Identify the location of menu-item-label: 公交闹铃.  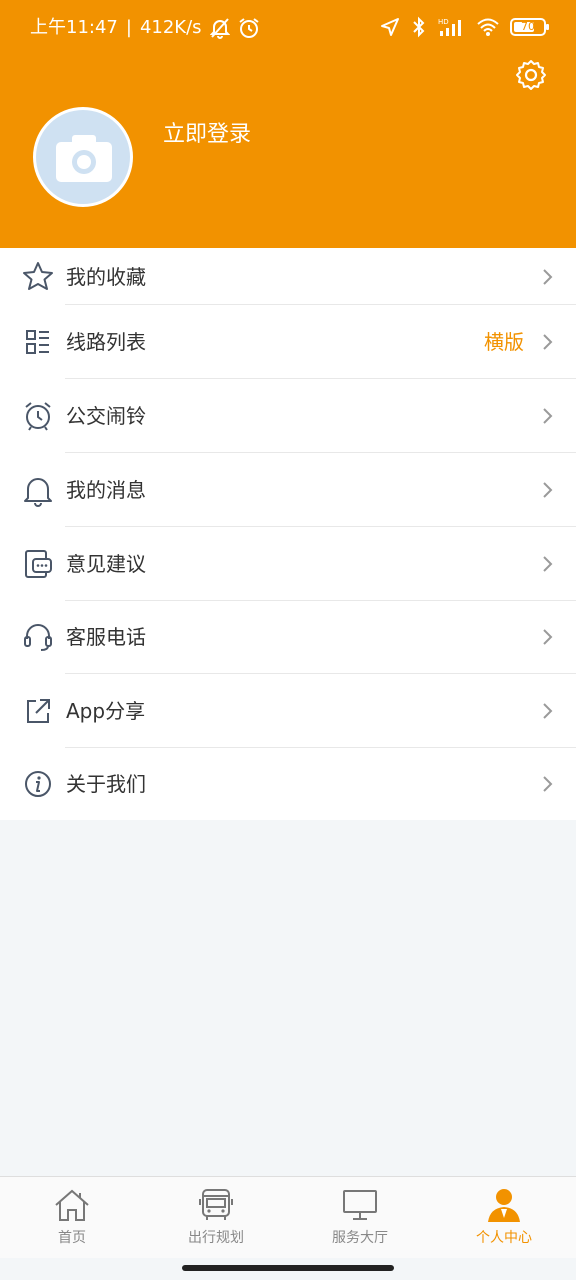
(106, 416).